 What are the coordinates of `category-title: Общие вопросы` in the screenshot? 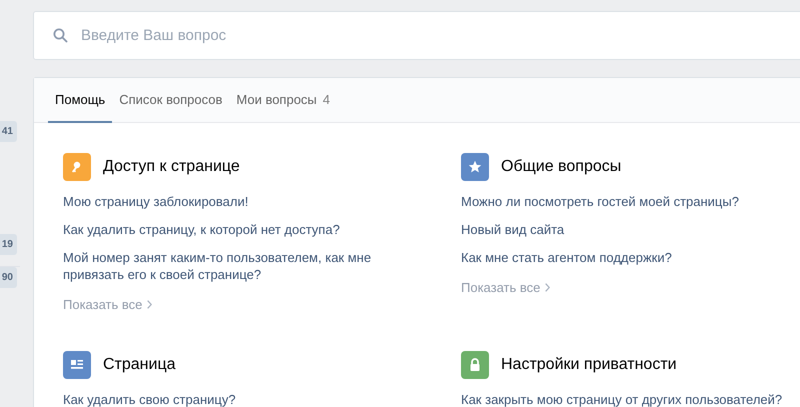 It's located at (561, 167).